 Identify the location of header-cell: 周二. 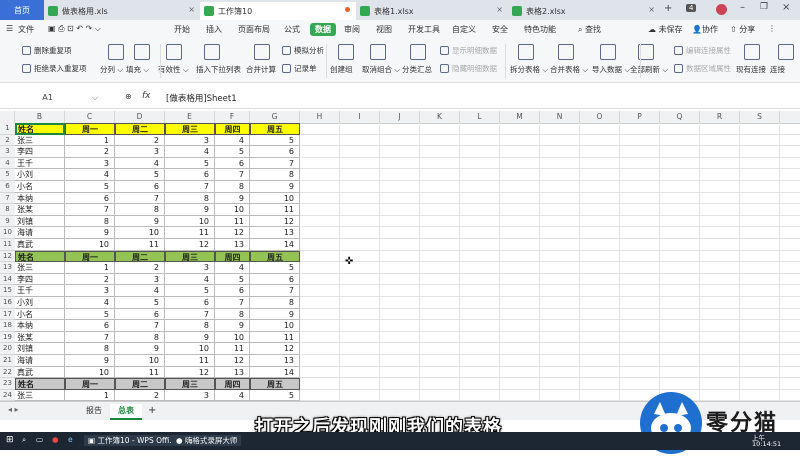
(140, 256).